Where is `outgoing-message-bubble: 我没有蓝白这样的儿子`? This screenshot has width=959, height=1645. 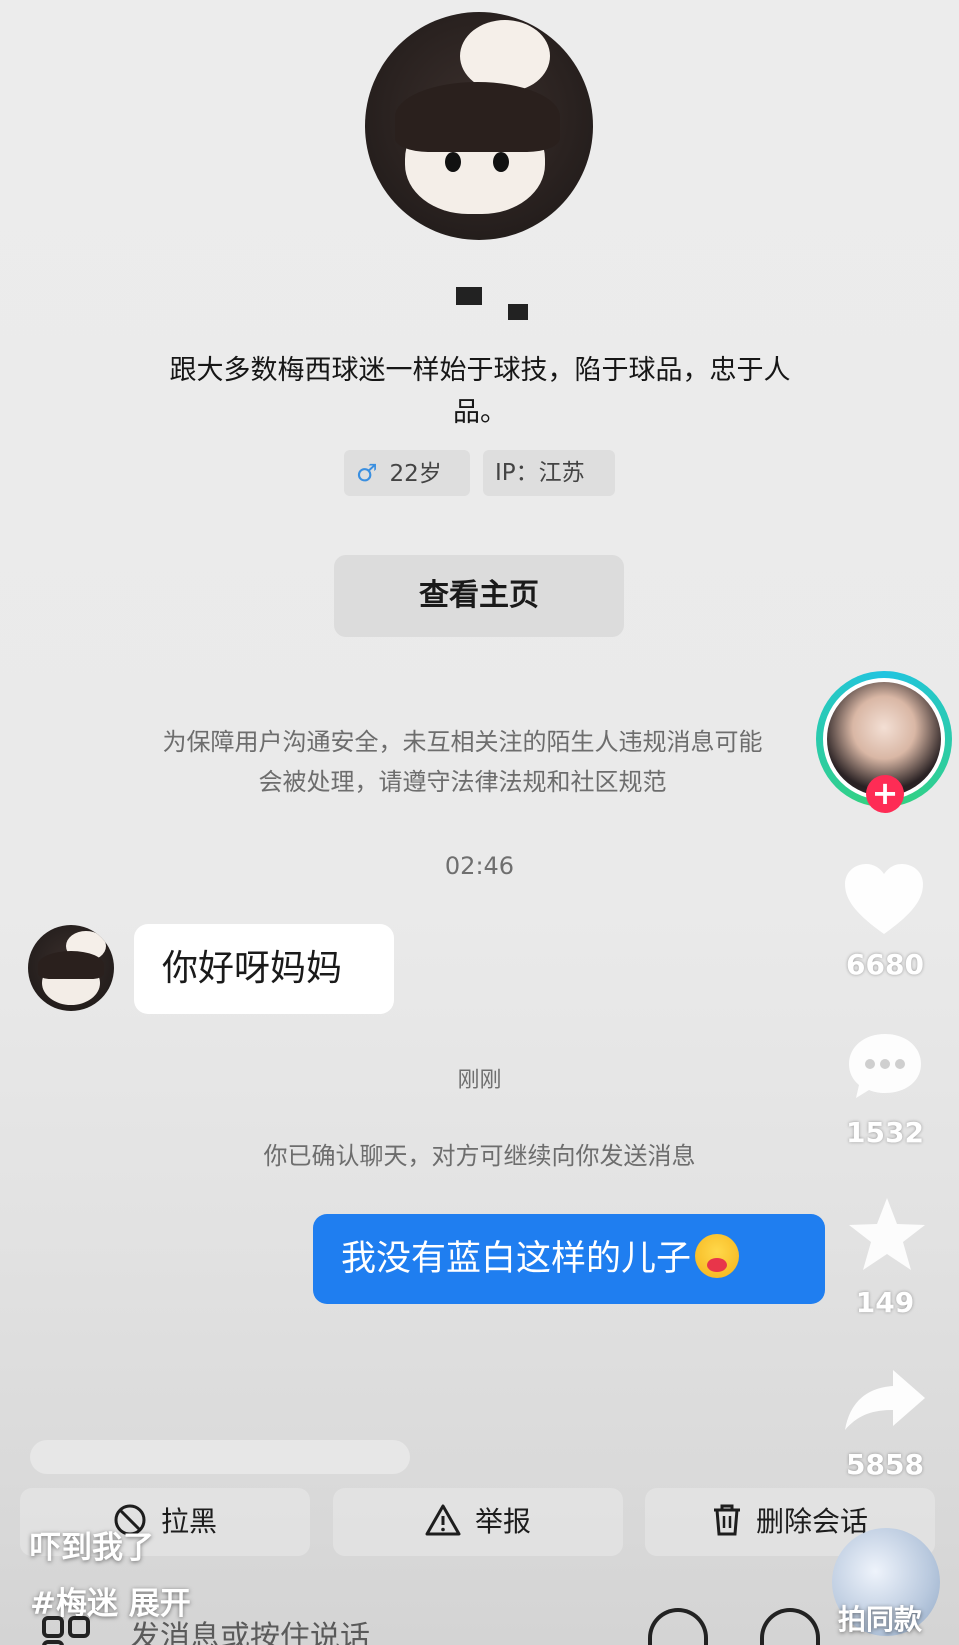 outgoing-message-bubble: 我没有蓝白这样的儿子 is located at coordinates (569, 1259).